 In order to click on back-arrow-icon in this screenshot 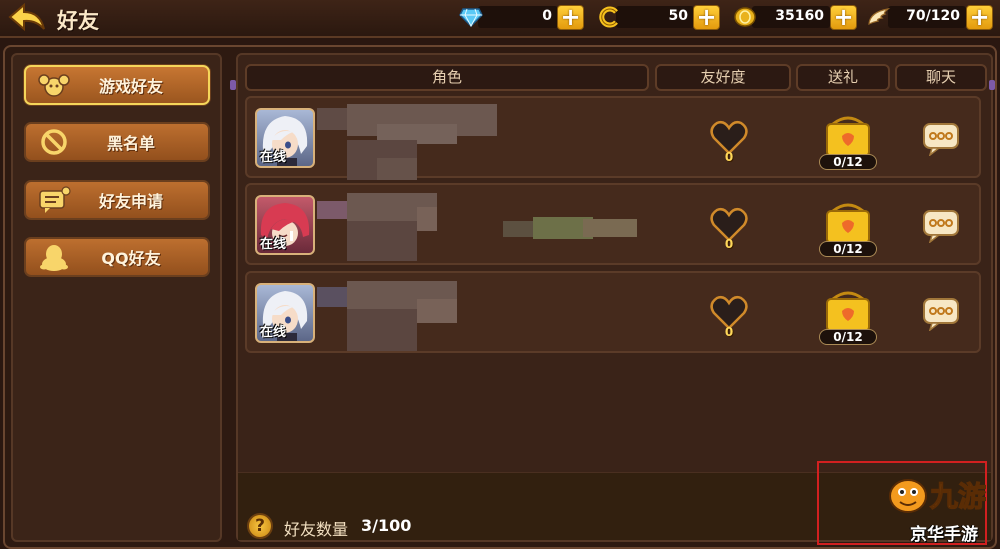, I will do `click(26, 17)`.